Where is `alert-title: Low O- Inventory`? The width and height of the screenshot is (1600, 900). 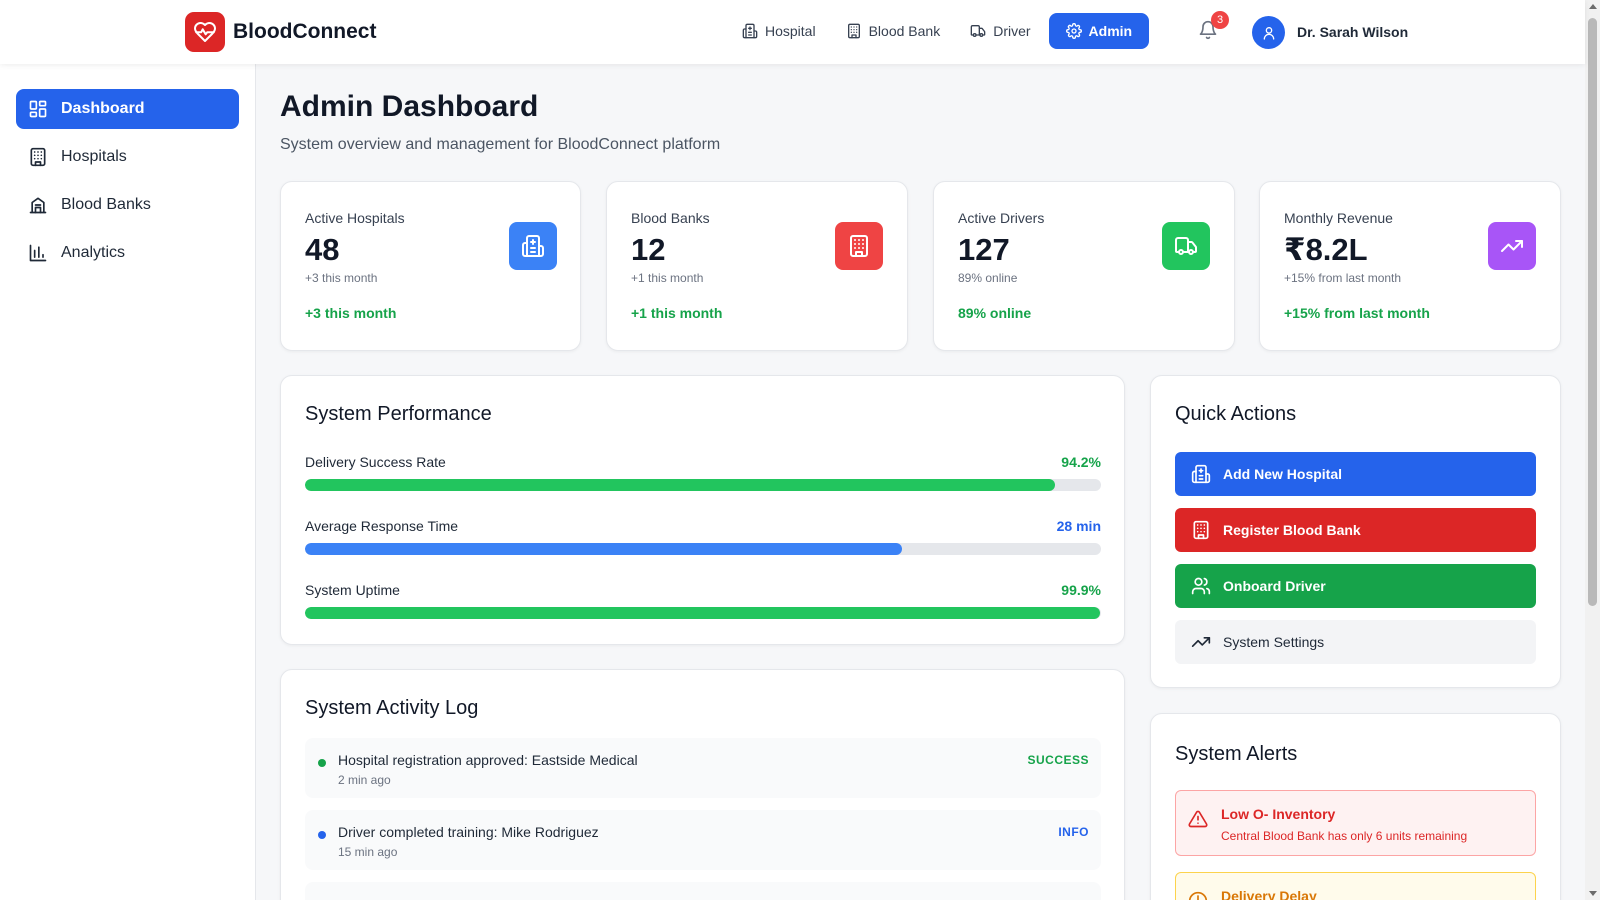
alert-title: Low O- Inventory is located at coordinates (1278, 814).